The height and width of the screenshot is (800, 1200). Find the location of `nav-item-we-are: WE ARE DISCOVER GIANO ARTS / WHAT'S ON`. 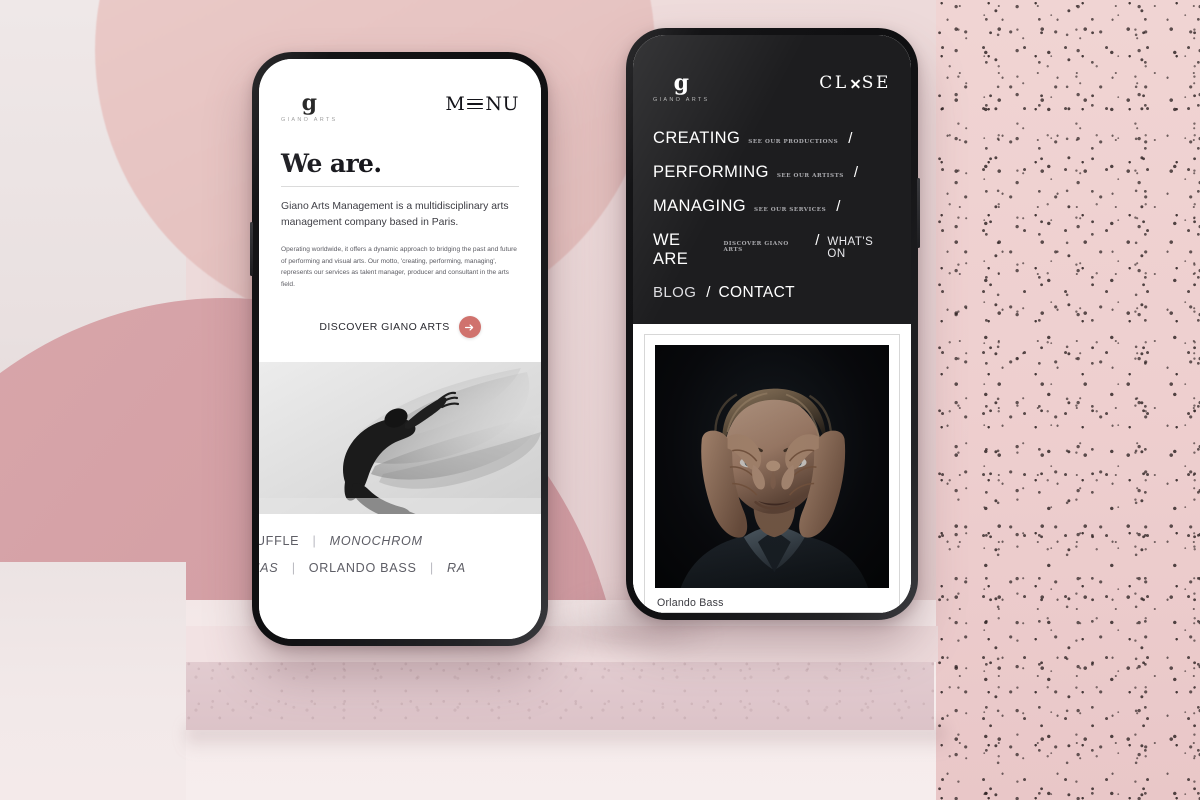

nav-item-we-are: WE ARE DISCOVER GIANO ARTS / WHAT'S ON is located at coordinates (772, 250).